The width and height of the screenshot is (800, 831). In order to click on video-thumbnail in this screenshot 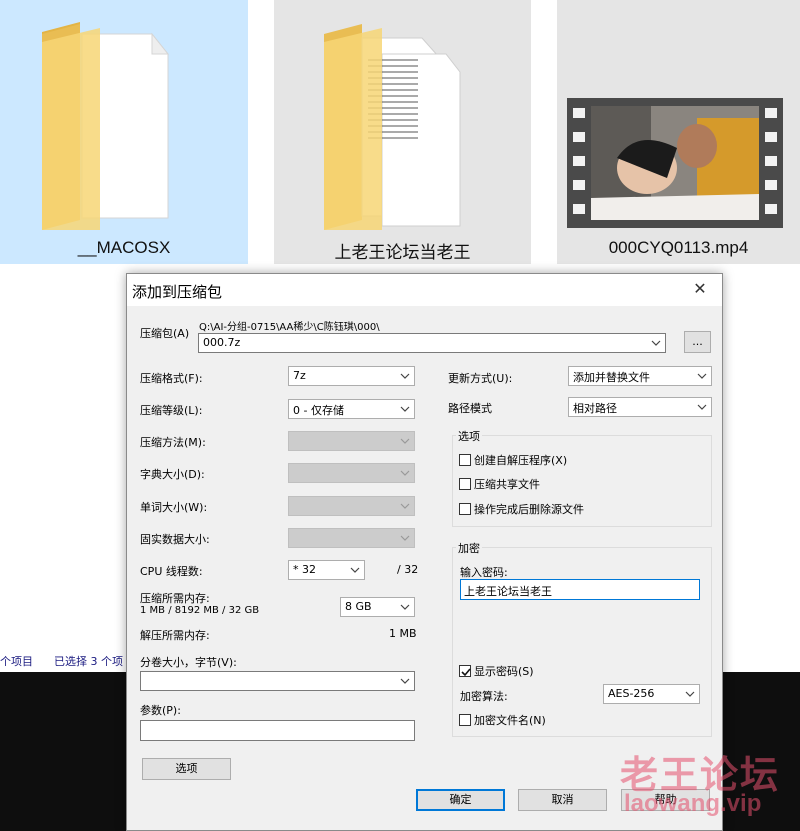, I will do `click(675, 163)`.